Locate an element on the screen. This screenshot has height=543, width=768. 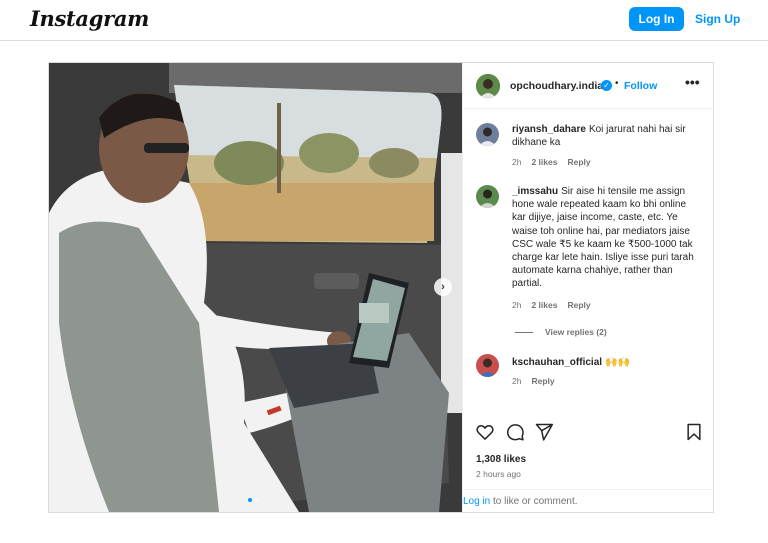
owner-avatar-image is located at coordinates (488, 86).